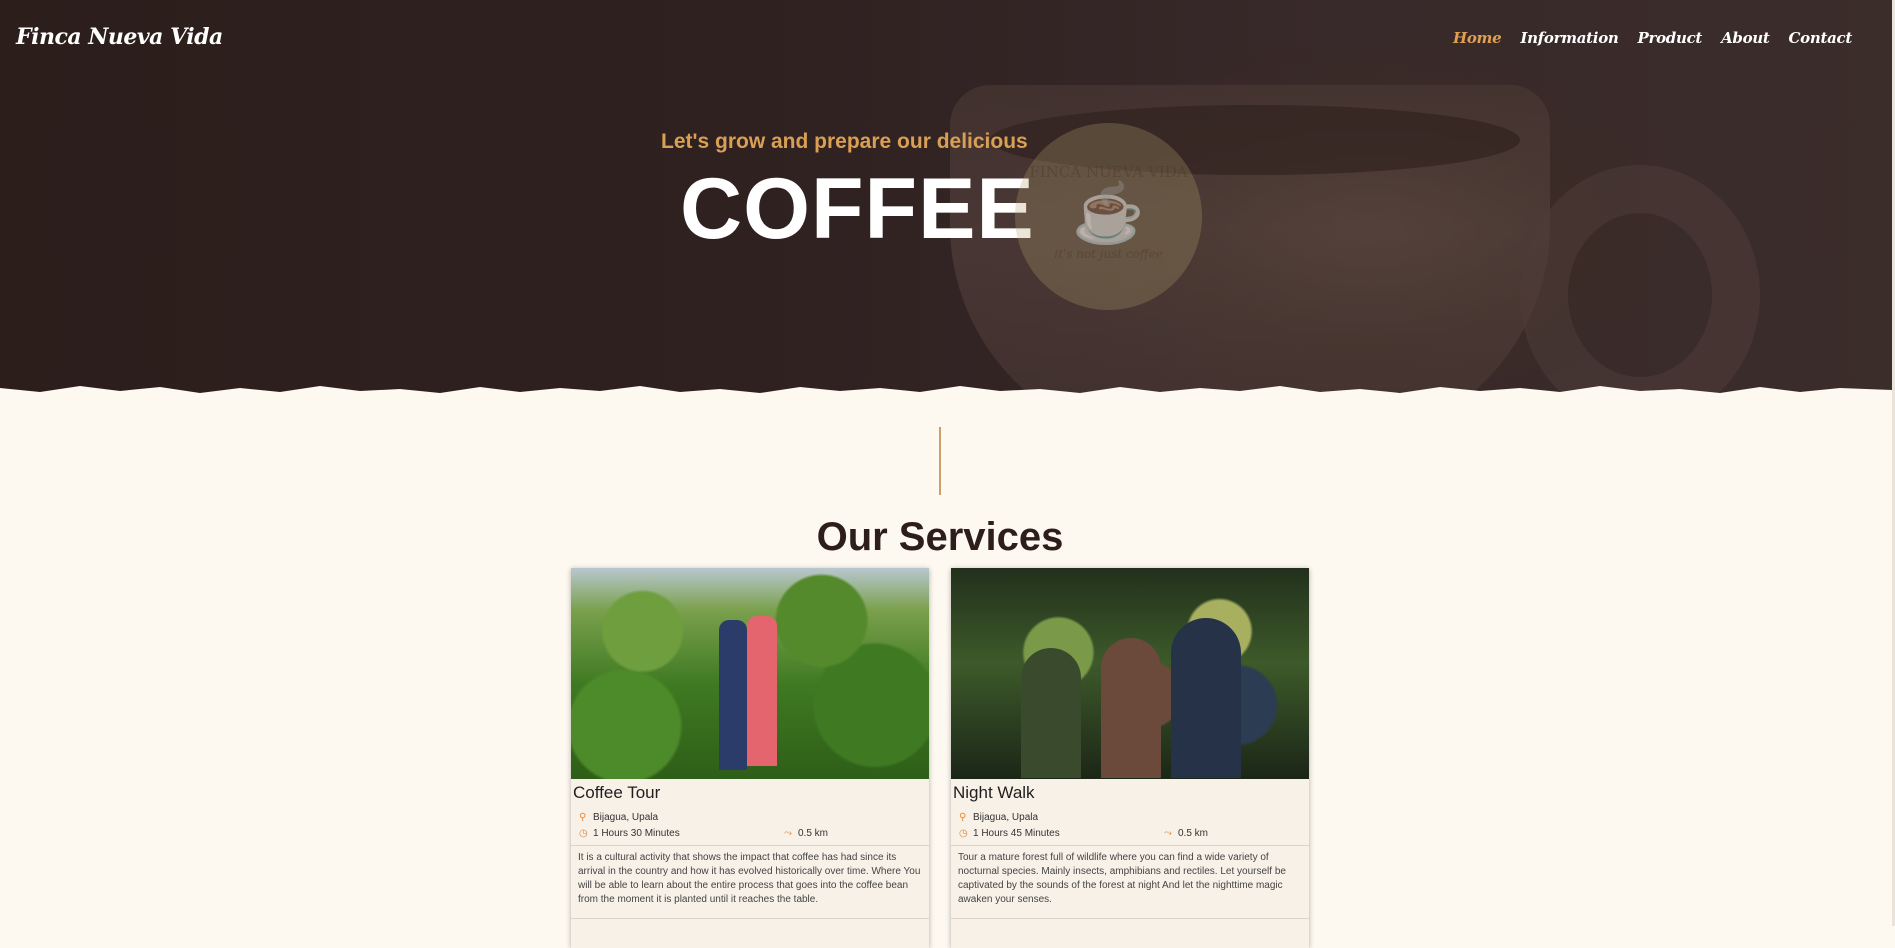  Describe the element at coordinates (1569, 38) in the screenshot. I see `nav-information: Information` at that location.